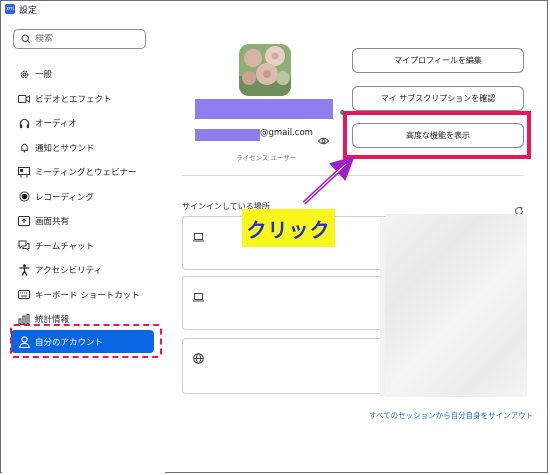 The image size is (550, 475). I want to click on bell-icon, so click(24, 148).